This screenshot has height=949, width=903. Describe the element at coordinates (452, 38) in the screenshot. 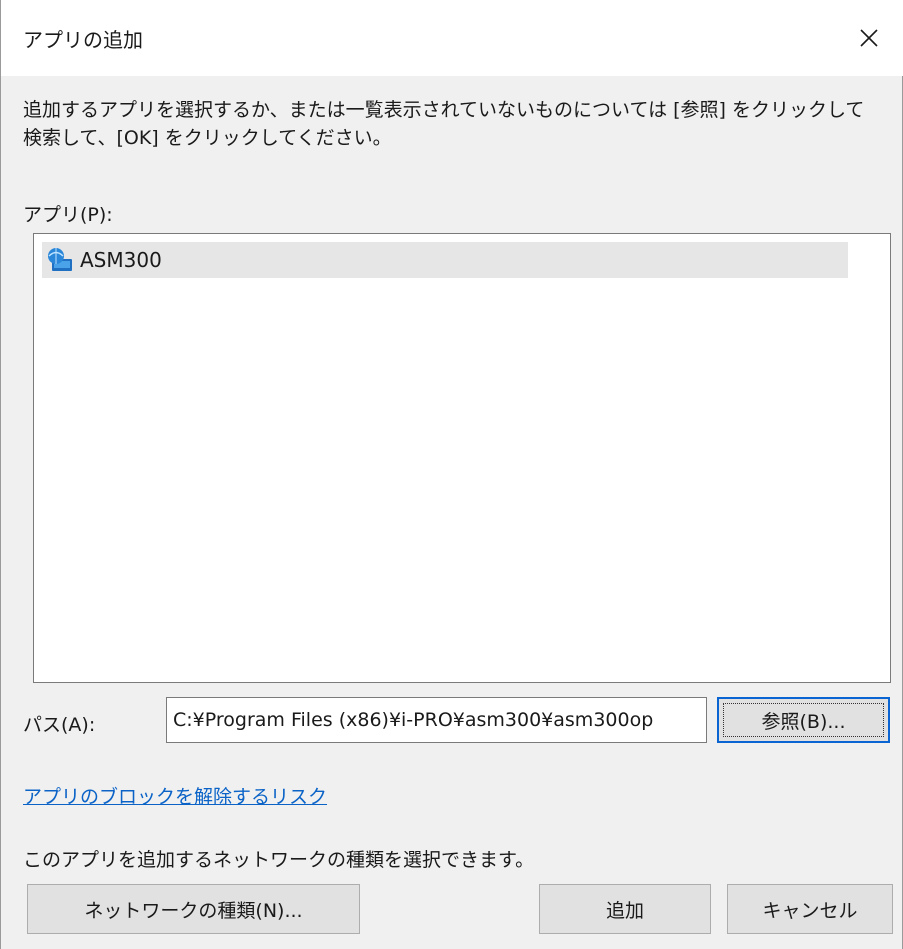

I see `title-bar: アプリの追加` at that location.